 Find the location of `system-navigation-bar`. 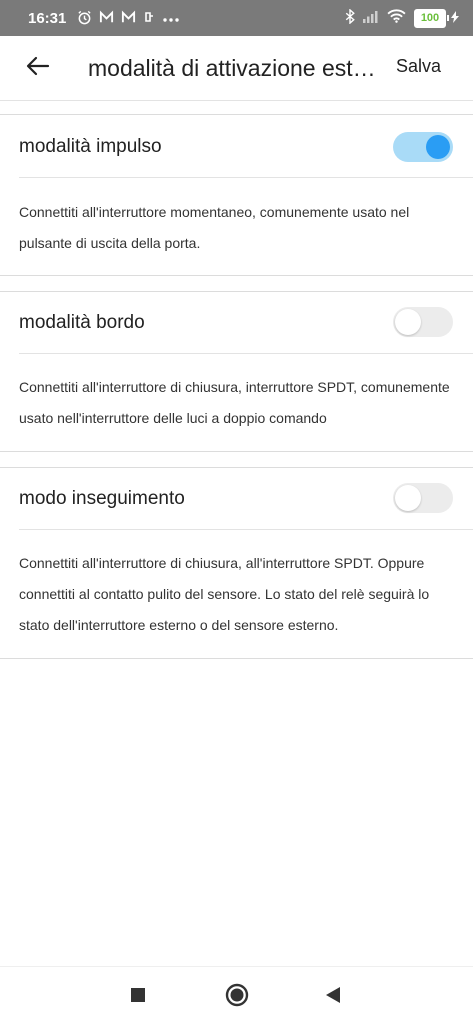

system-navigation-bar is located at coordinates (236, 995).